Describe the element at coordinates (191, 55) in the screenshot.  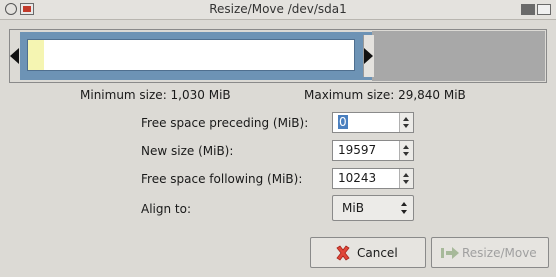
I see `partition-inner` at that location.